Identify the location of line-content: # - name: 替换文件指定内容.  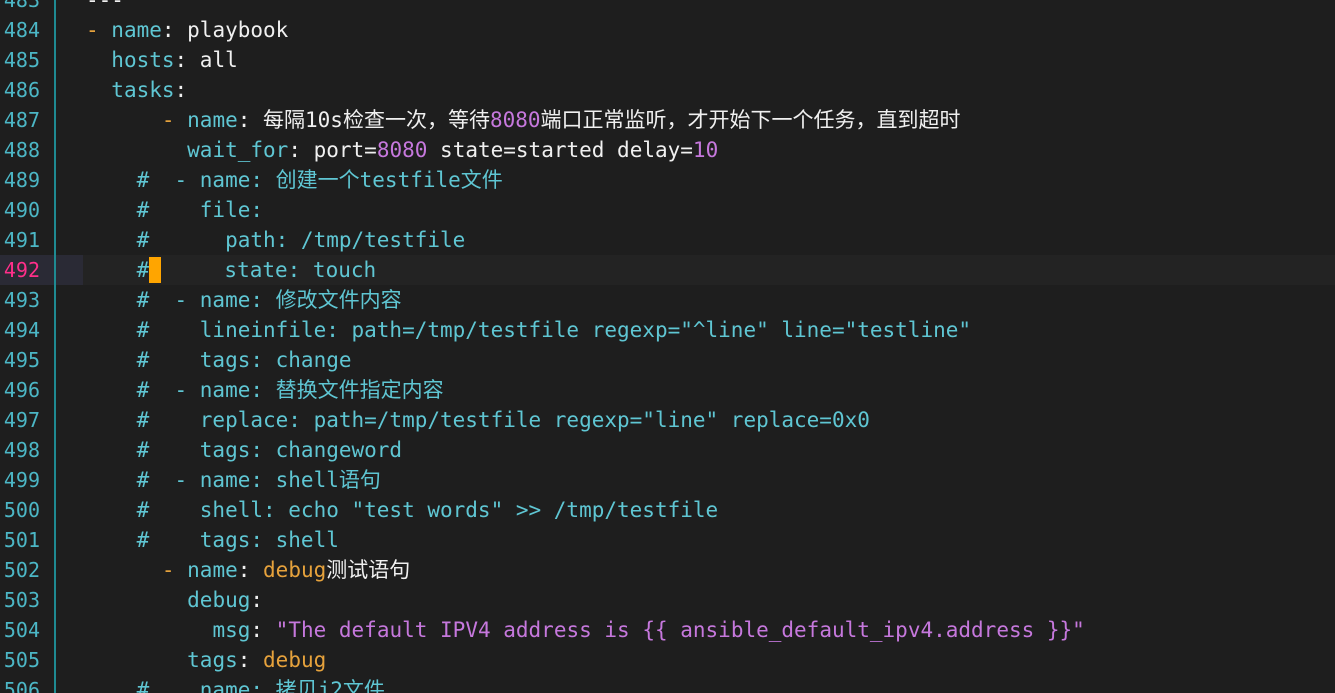
(265, 390).